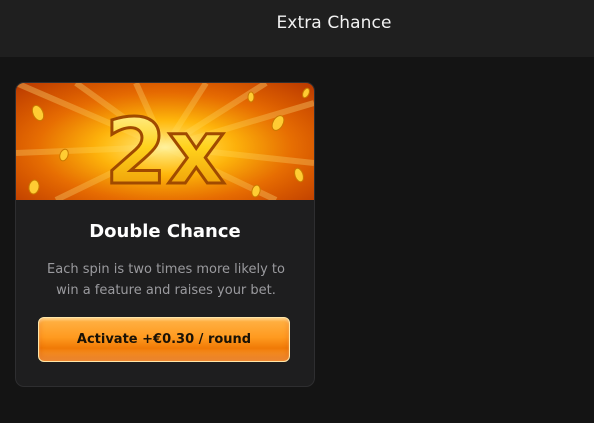 The image size is (594, 423). I want to click on header-bar: Extra Chance, so click(297, 28).